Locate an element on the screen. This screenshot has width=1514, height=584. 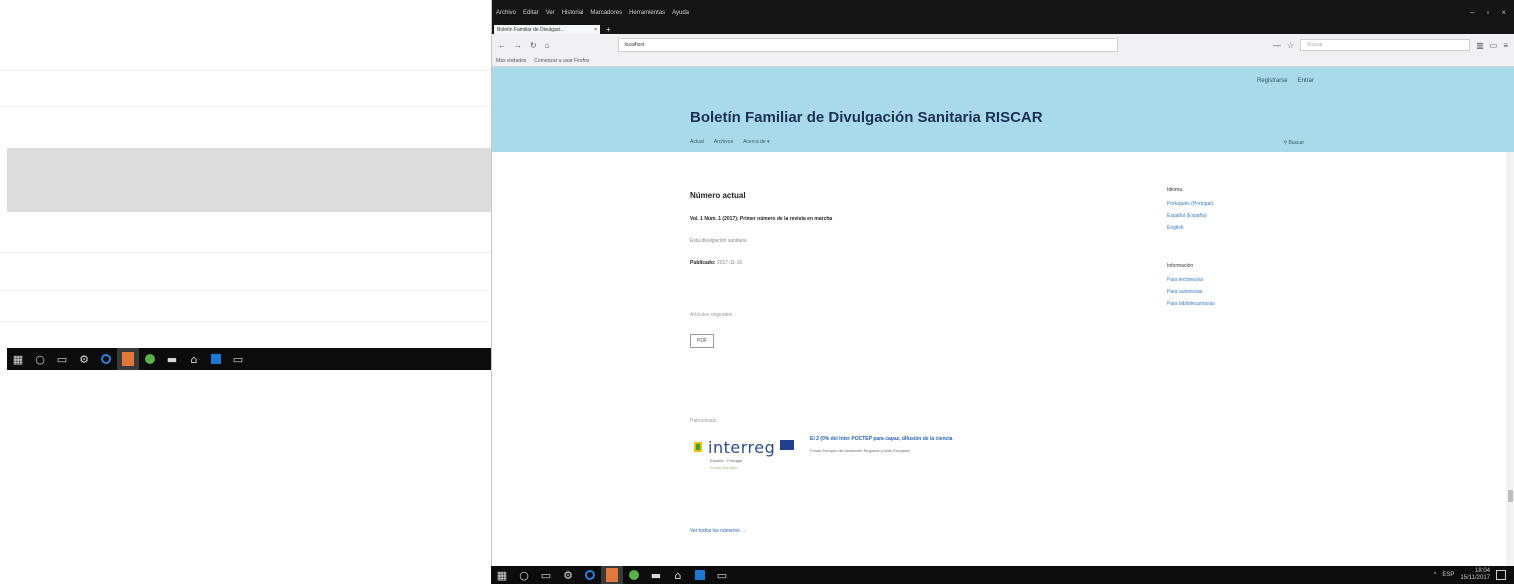
menu-item: Editar is located at coordinates (531, 13).